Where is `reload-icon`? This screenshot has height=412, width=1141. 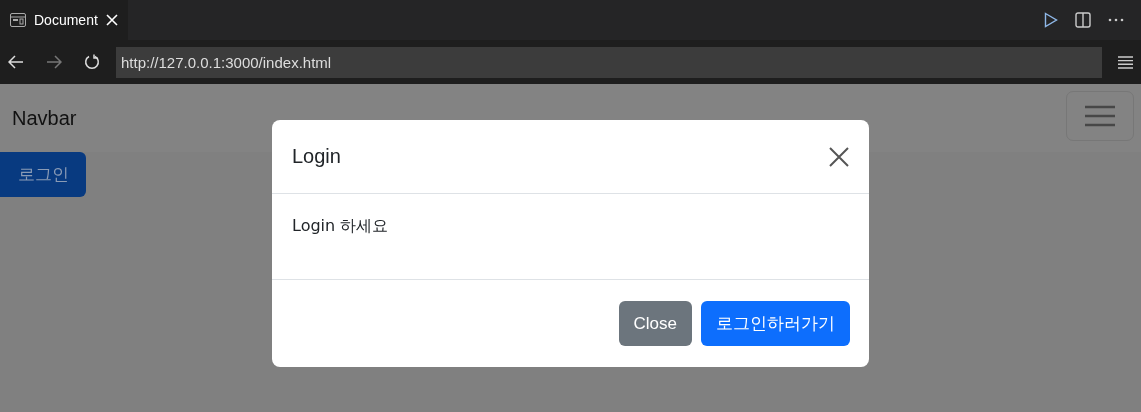 reload-icon is located at coordinates (92, 62).